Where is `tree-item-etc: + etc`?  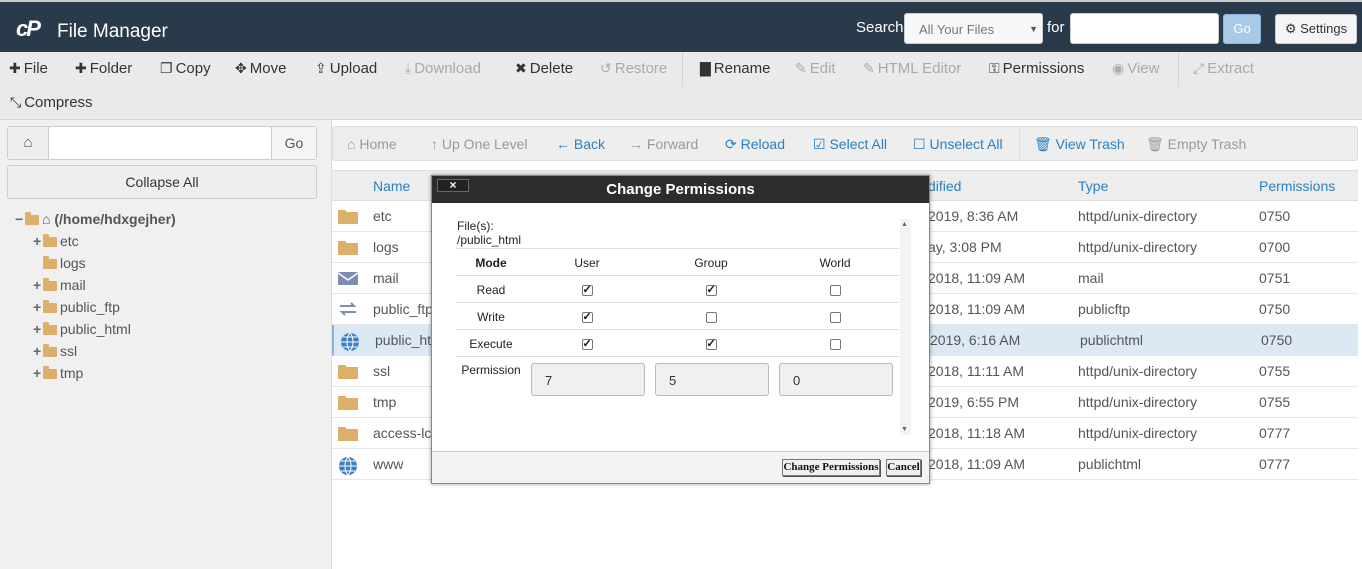 tree-item-etc: + etc is located at coordinates (56, 241).